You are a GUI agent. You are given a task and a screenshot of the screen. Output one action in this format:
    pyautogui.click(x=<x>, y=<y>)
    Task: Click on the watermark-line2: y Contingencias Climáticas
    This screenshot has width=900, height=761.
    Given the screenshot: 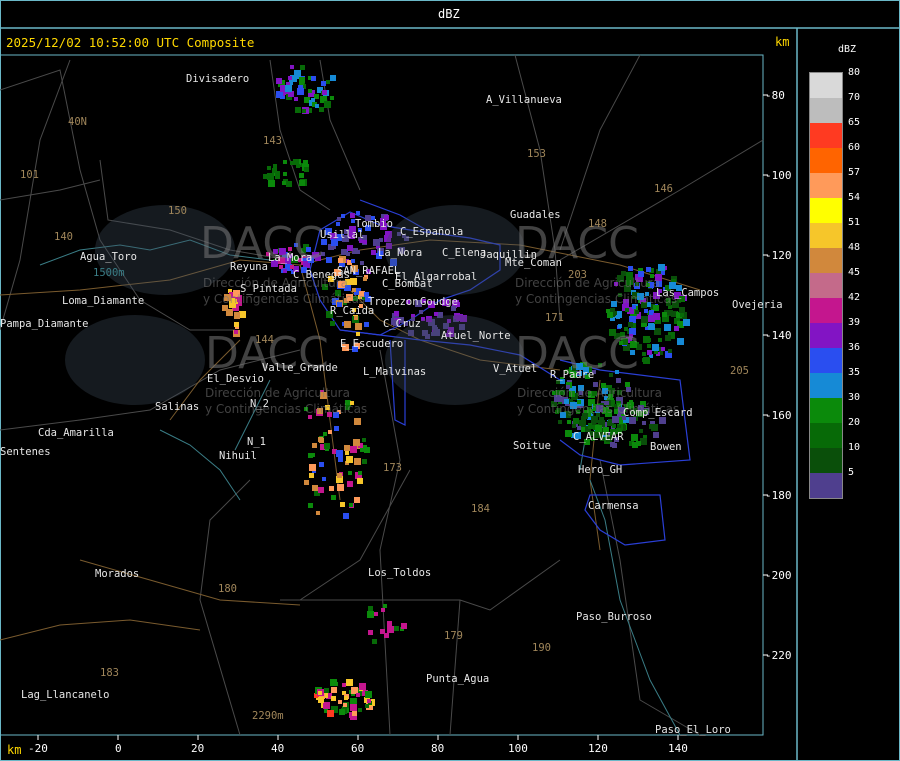 What is the action you would take?
    pyautogui.click(x=286, y=409)
    